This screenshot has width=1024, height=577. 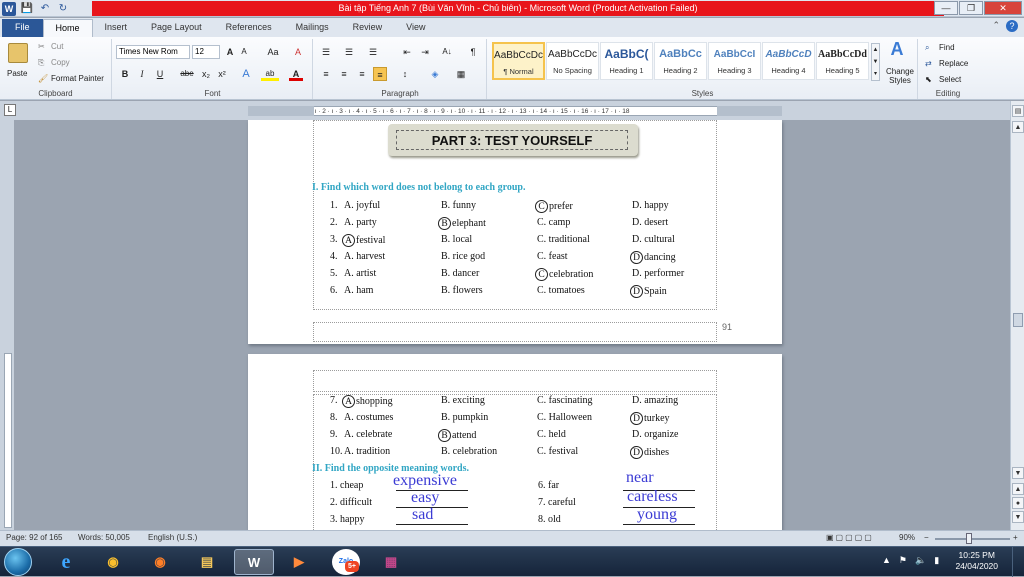 I want to click on tab-insert: Insert, so click(x=116, y=28).